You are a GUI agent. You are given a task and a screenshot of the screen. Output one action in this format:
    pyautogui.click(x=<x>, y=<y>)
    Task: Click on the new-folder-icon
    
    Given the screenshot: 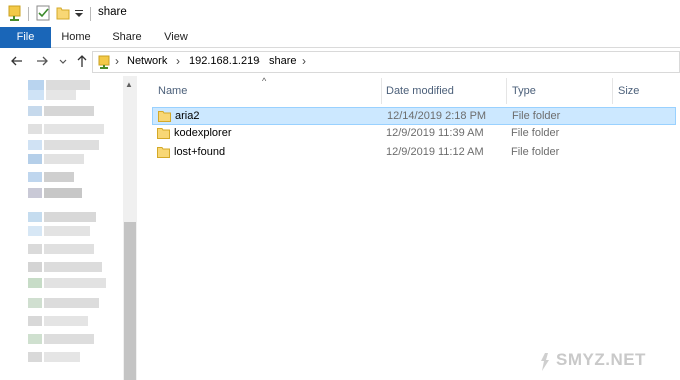 What is the action you would take?
    pyautogui.click(x=63, y=13)
    